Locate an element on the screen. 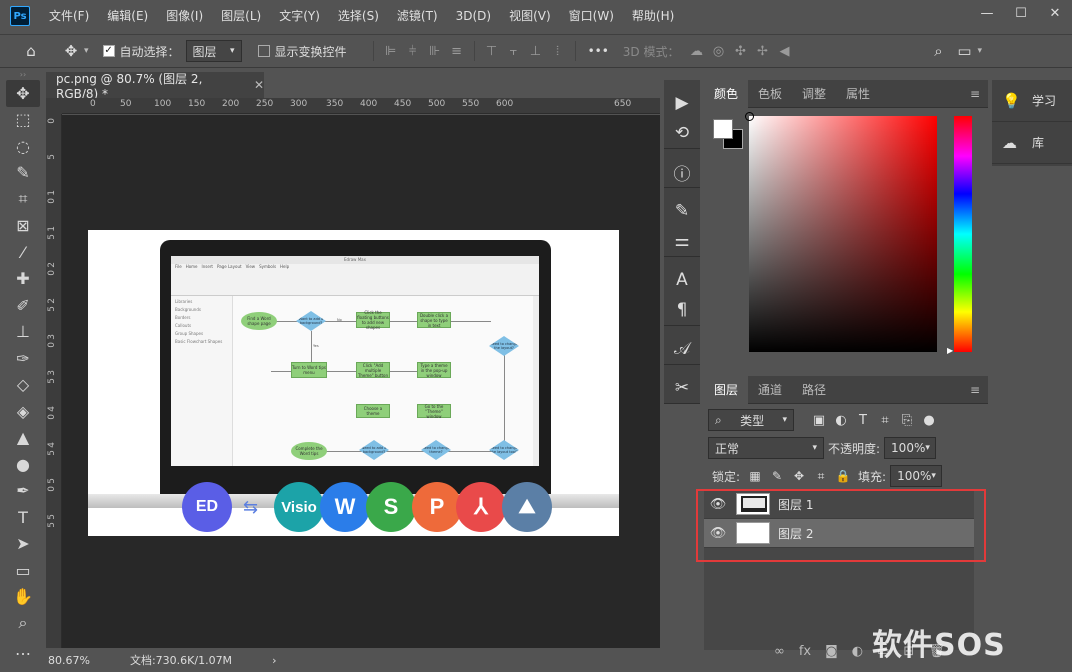  menu-file: 文件(F) is located at coordinates (69, 16).